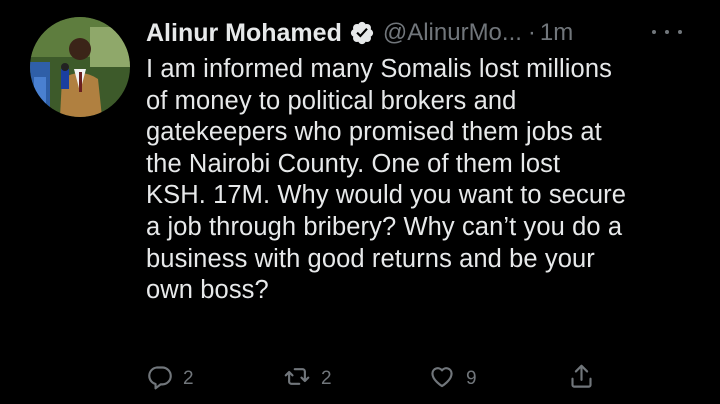 This screenshot has height=404, width=720. I want to click on tweet-header: Alinur Mohamed @AlinurMo... · 1m, so click(359, 33).